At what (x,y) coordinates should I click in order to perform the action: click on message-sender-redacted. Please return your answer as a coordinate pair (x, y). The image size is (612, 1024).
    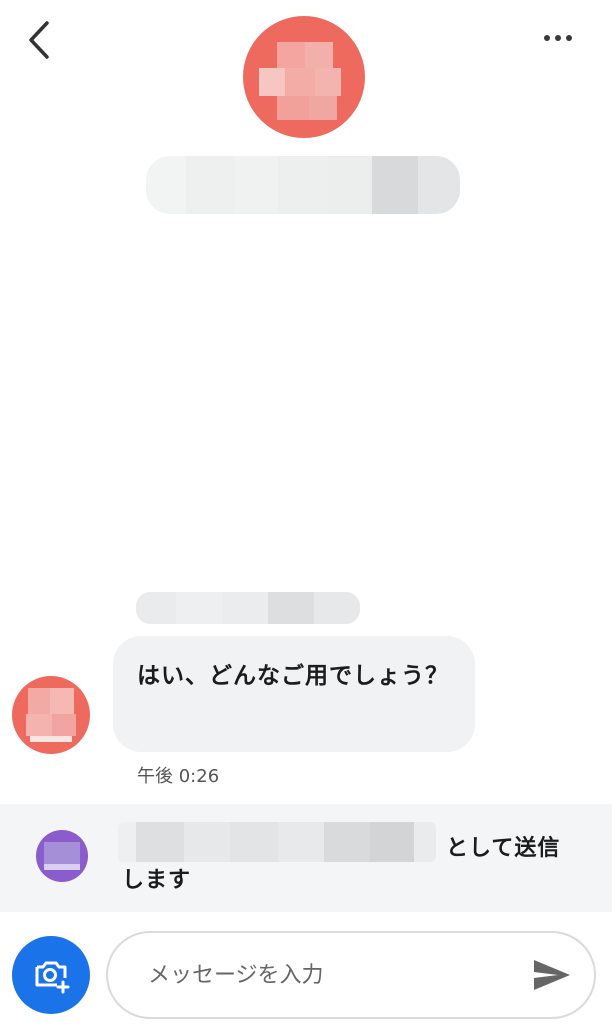
    Looking at the image, I should click on (248, 608).